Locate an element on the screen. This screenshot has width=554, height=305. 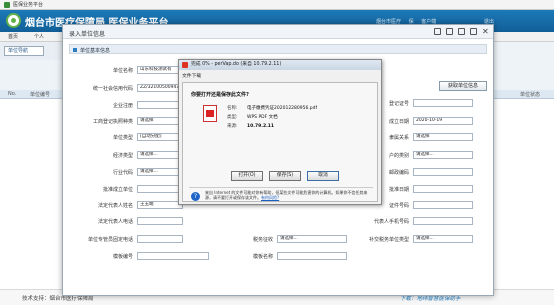
label-biz-reg: 工商登记执照种类 is located at coordinates (112, 122).